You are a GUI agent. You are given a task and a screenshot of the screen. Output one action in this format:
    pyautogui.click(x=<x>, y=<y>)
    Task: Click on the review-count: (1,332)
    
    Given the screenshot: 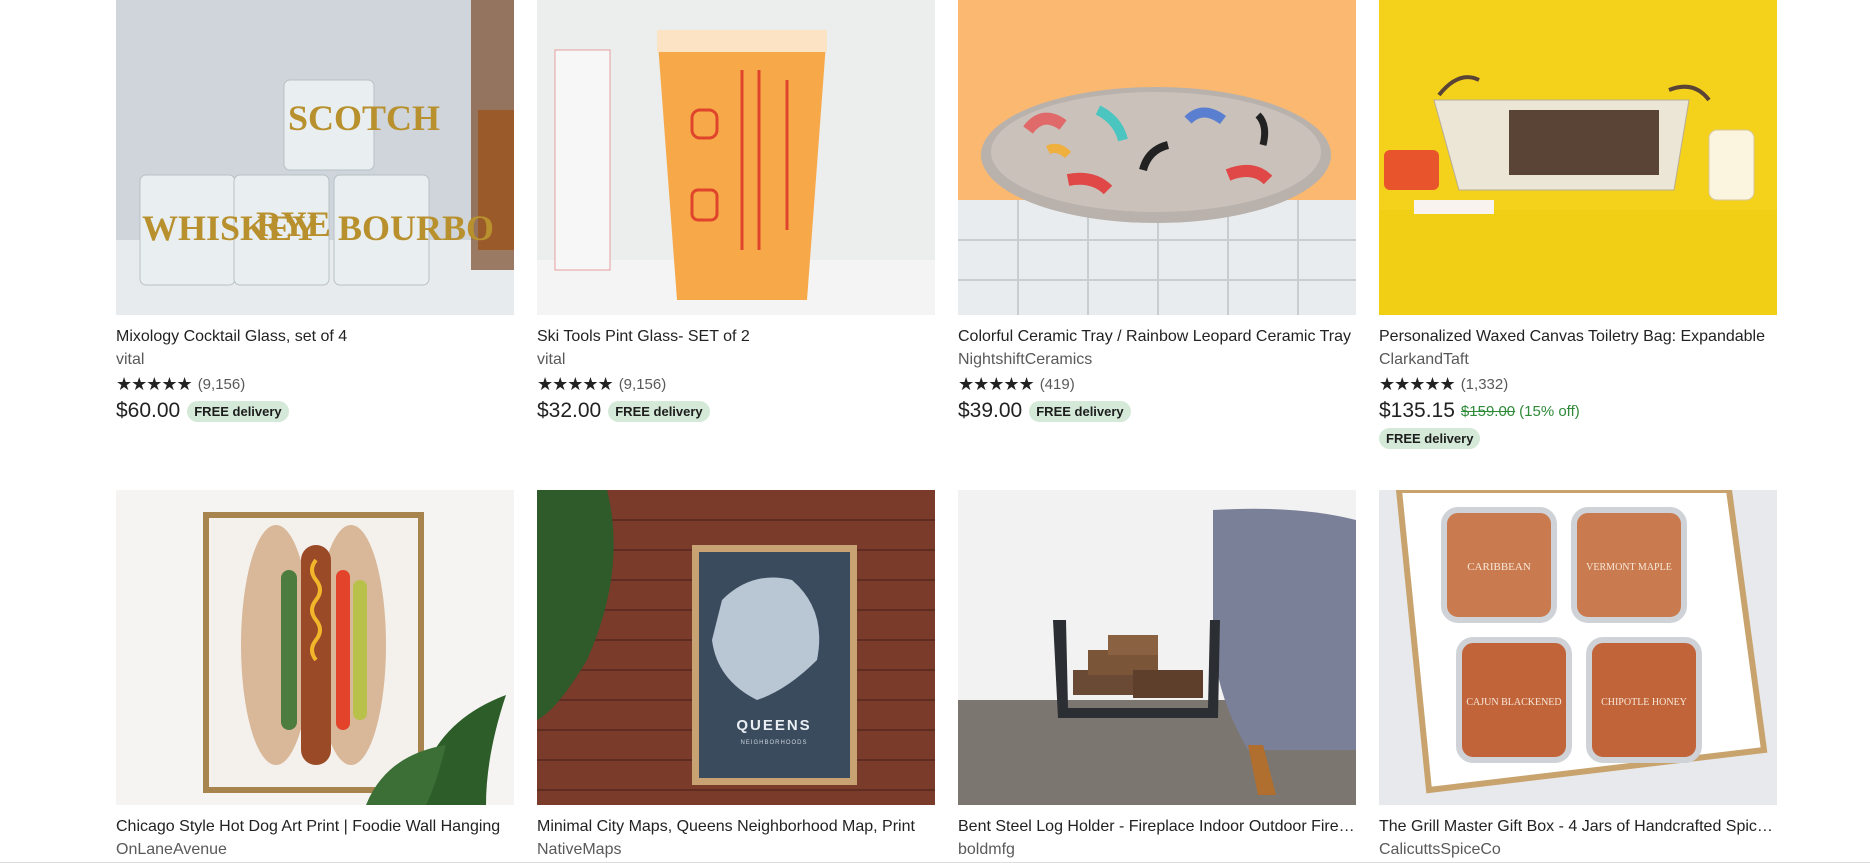 What is the action you would take?
    pyautogui.click(x=1484, y=384)
    